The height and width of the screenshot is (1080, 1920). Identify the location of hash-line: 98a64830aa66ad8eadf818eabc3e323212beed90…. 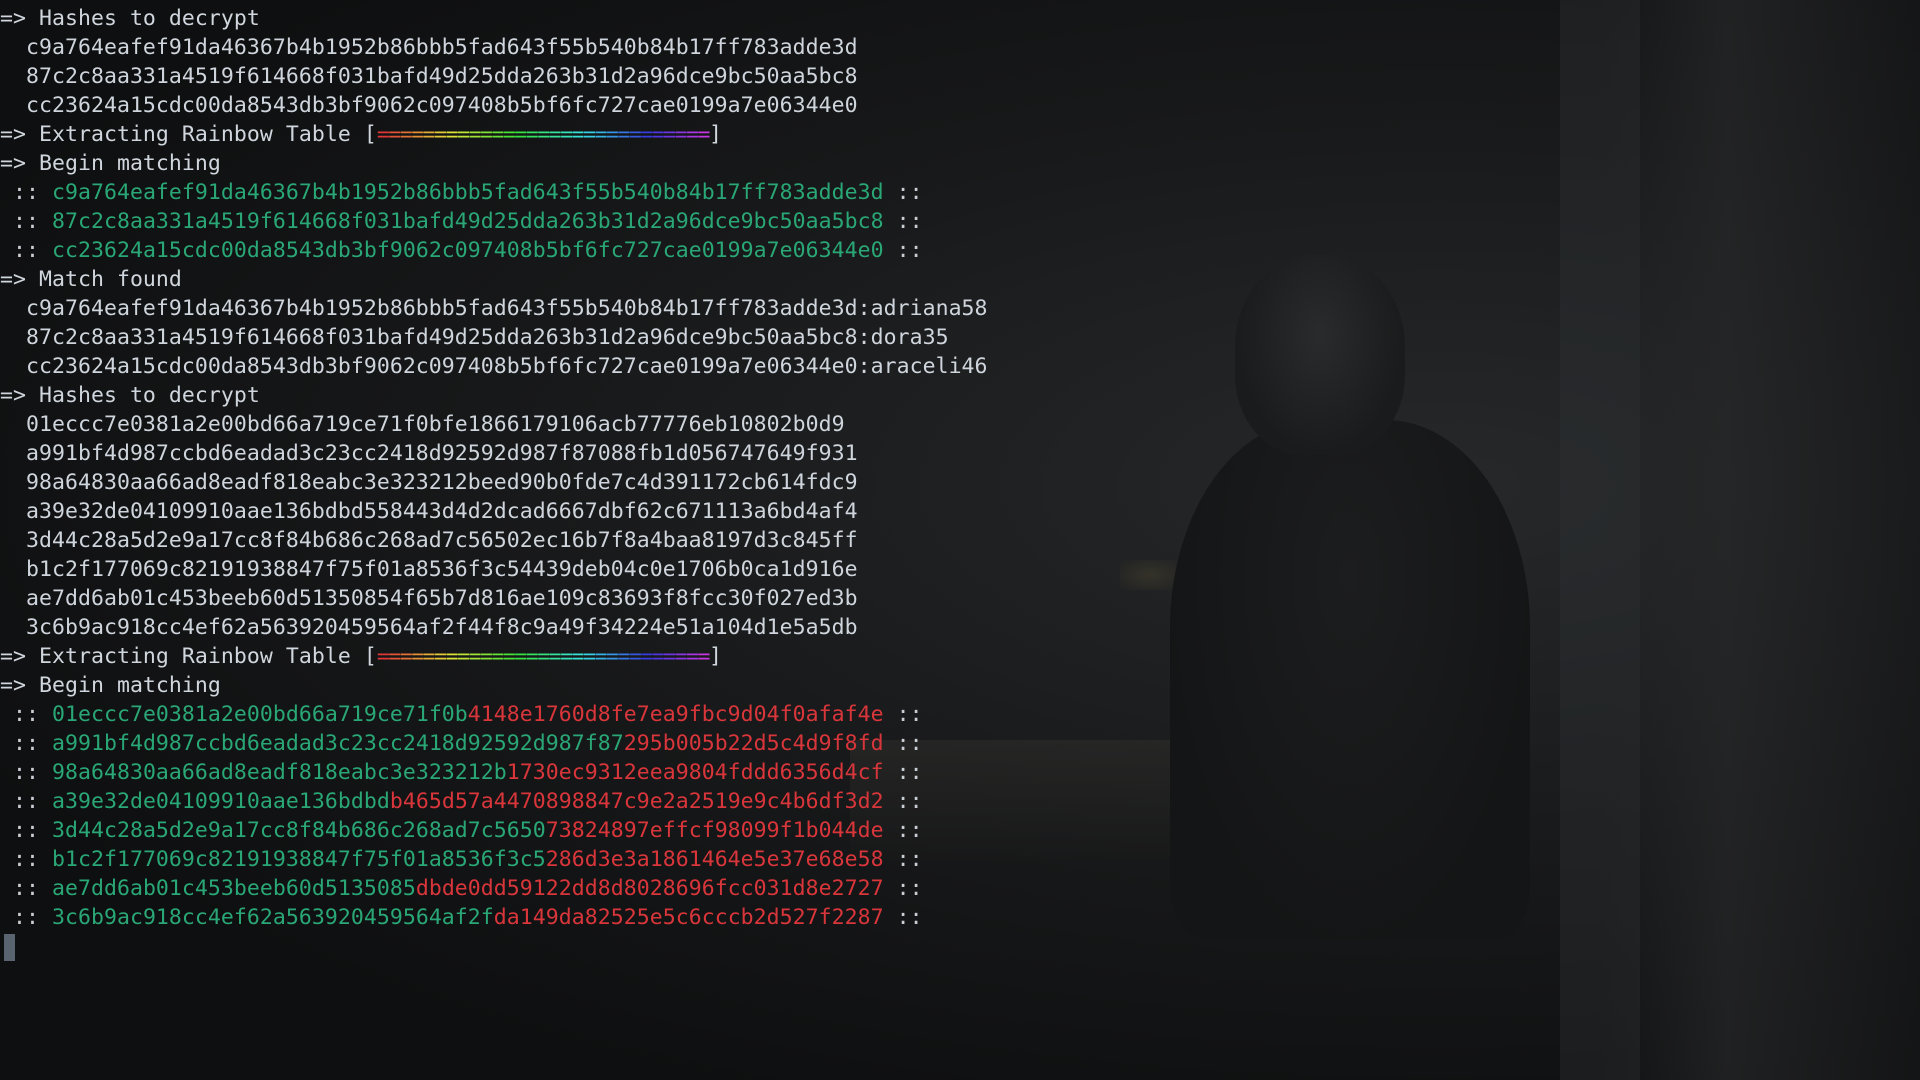
(960, 482).